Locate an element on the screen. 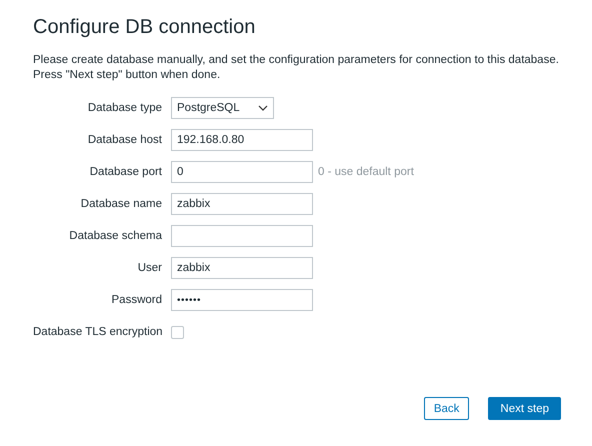 The image size is (592, 446). chevron-down-icon is located at coordinates (263, 108).